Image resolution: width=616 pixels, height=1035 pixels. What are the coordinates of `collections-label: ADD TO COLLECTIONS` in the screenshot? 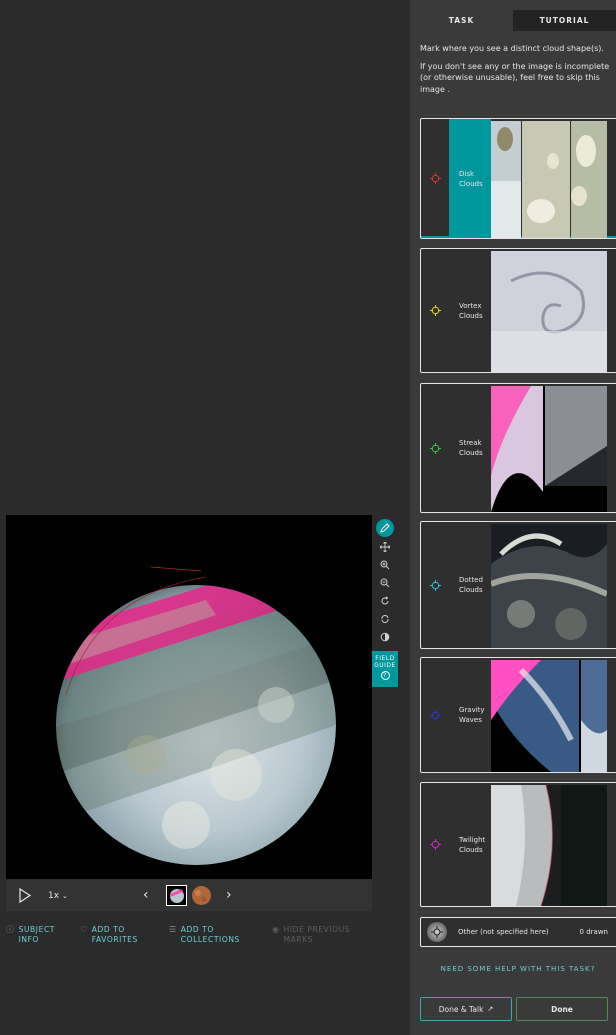 It's located at (210, 934).